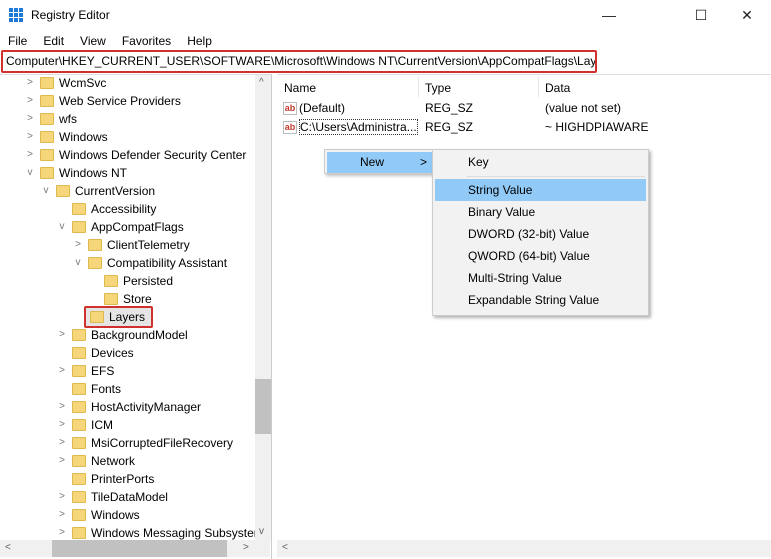 The height and width of the screenshot is (559, 771). I want to click on tree-item: > ClientTelemetry, so click(131, 245).